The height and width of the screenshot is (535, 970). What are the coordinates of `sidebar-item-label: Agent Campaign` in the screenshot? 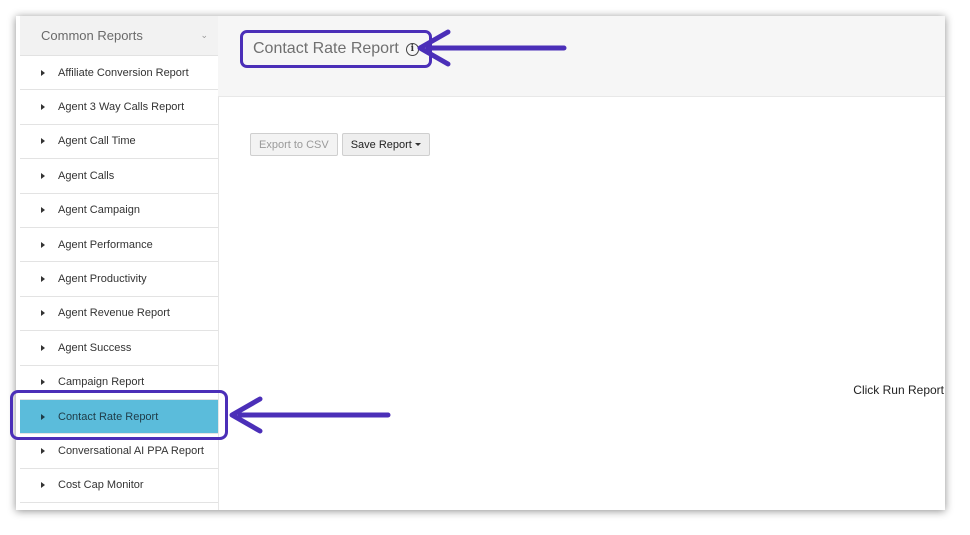 It's located at (99, 210).